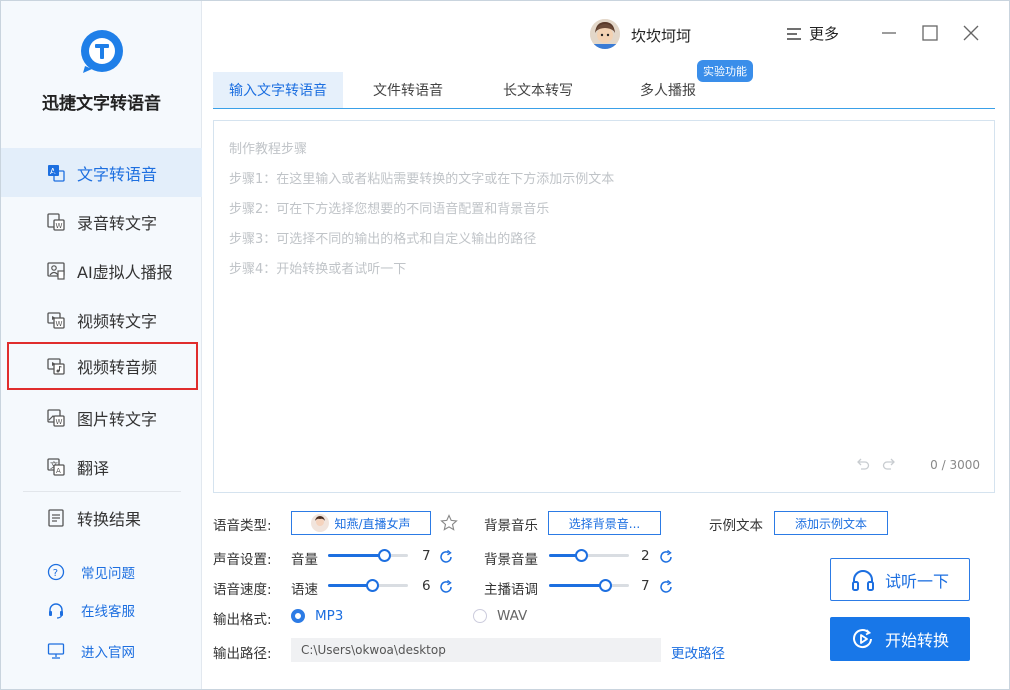  What do you see at coordinates (117, 419) in the screenshot?
I see `sidebar-item-label: 图片转文字` at bounding box center [117, 419].